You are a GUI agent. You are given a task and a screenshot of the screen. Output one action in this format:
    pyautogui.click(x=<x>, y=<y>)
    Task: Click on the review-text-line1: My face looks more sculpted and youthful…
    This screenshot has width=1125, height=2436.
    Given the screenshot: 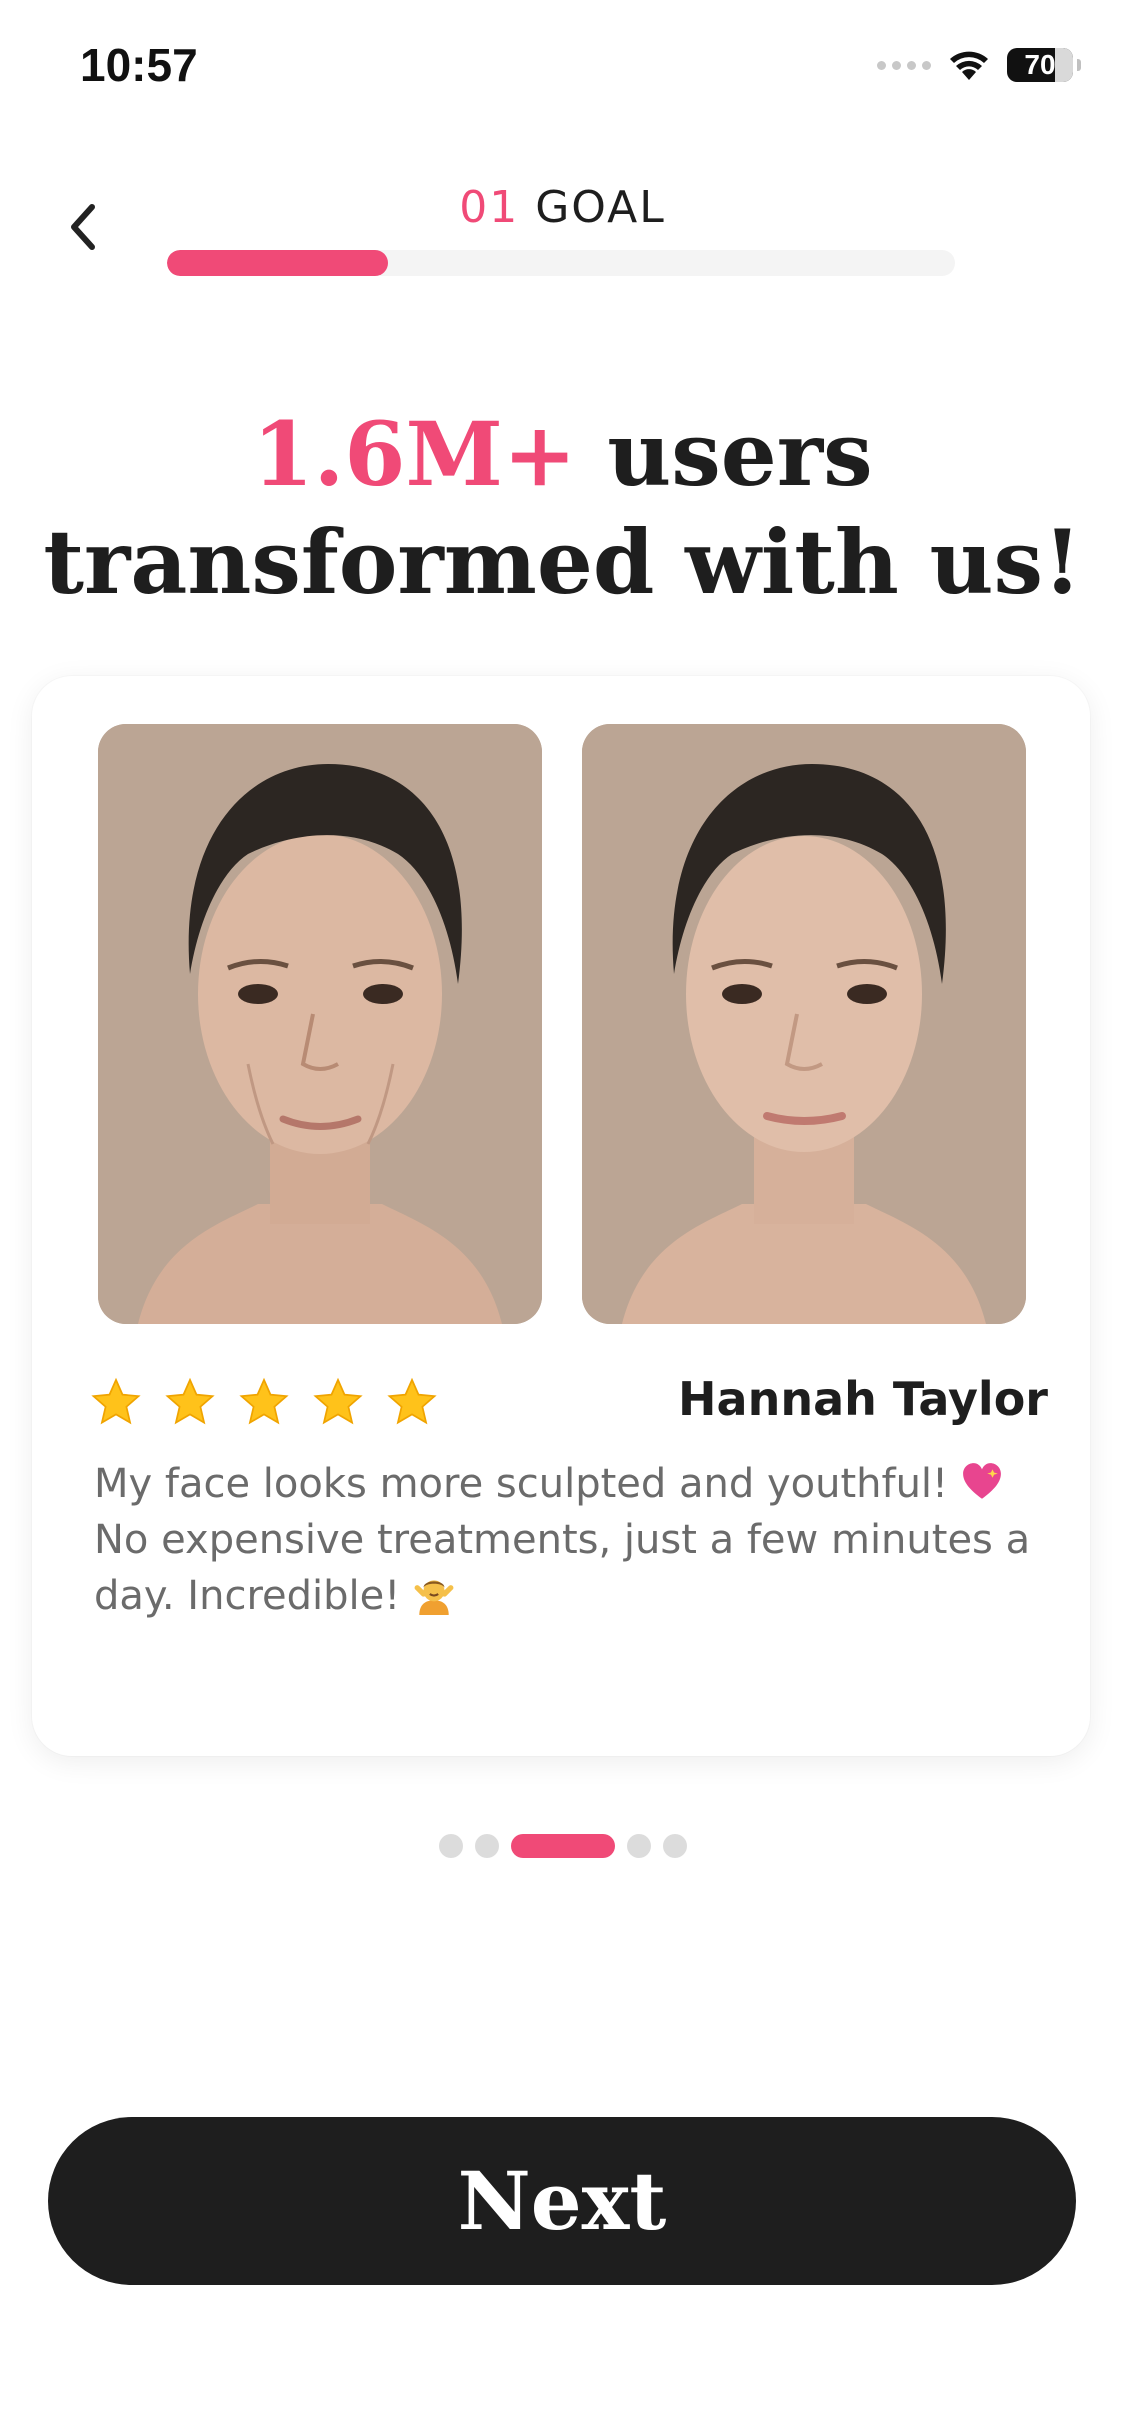 What is the action you would take?
    pyautogui.click(x=527, y=1484)
    